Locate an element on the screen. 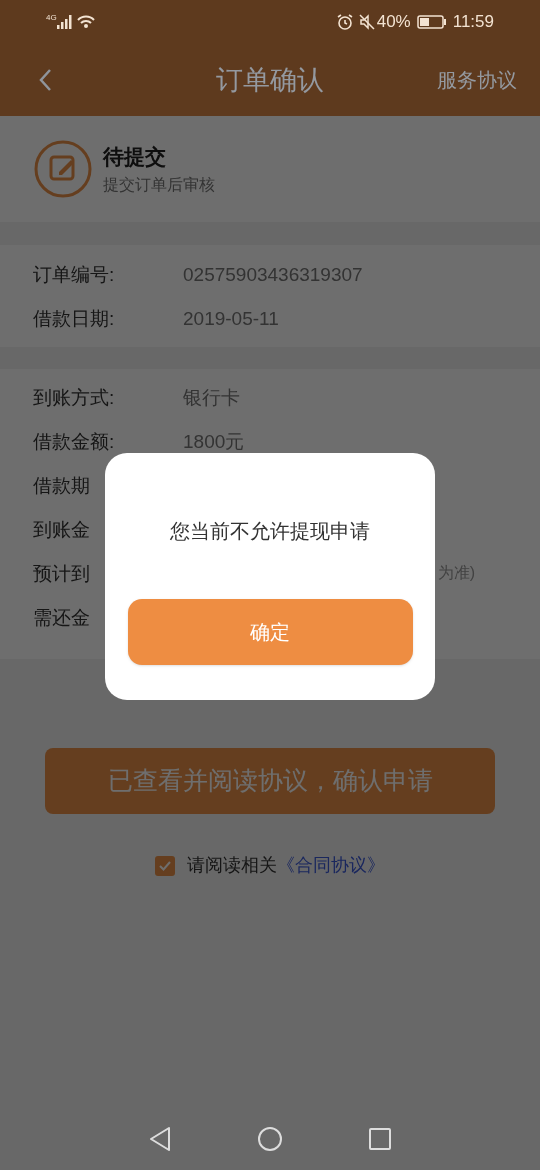 The image size is (540, 1170). service-agreement-link: 服务协议 is located at coordinates (477, 80).